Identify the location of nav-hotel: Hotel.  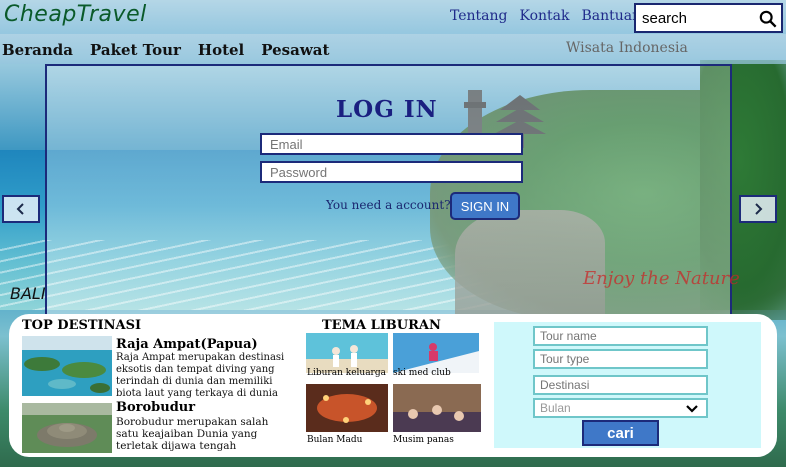
(221, 50).